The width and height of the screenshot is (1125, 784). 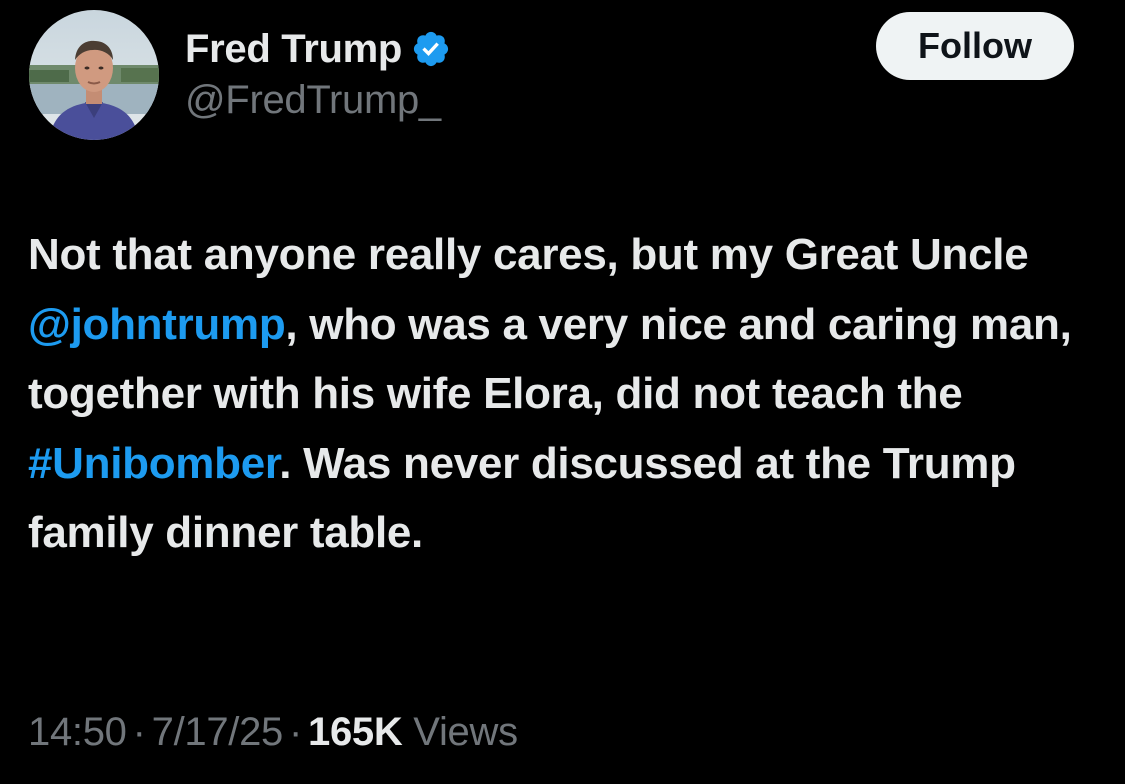 I want to click on mention-link: @johntrump, so click(x=157, y=324).